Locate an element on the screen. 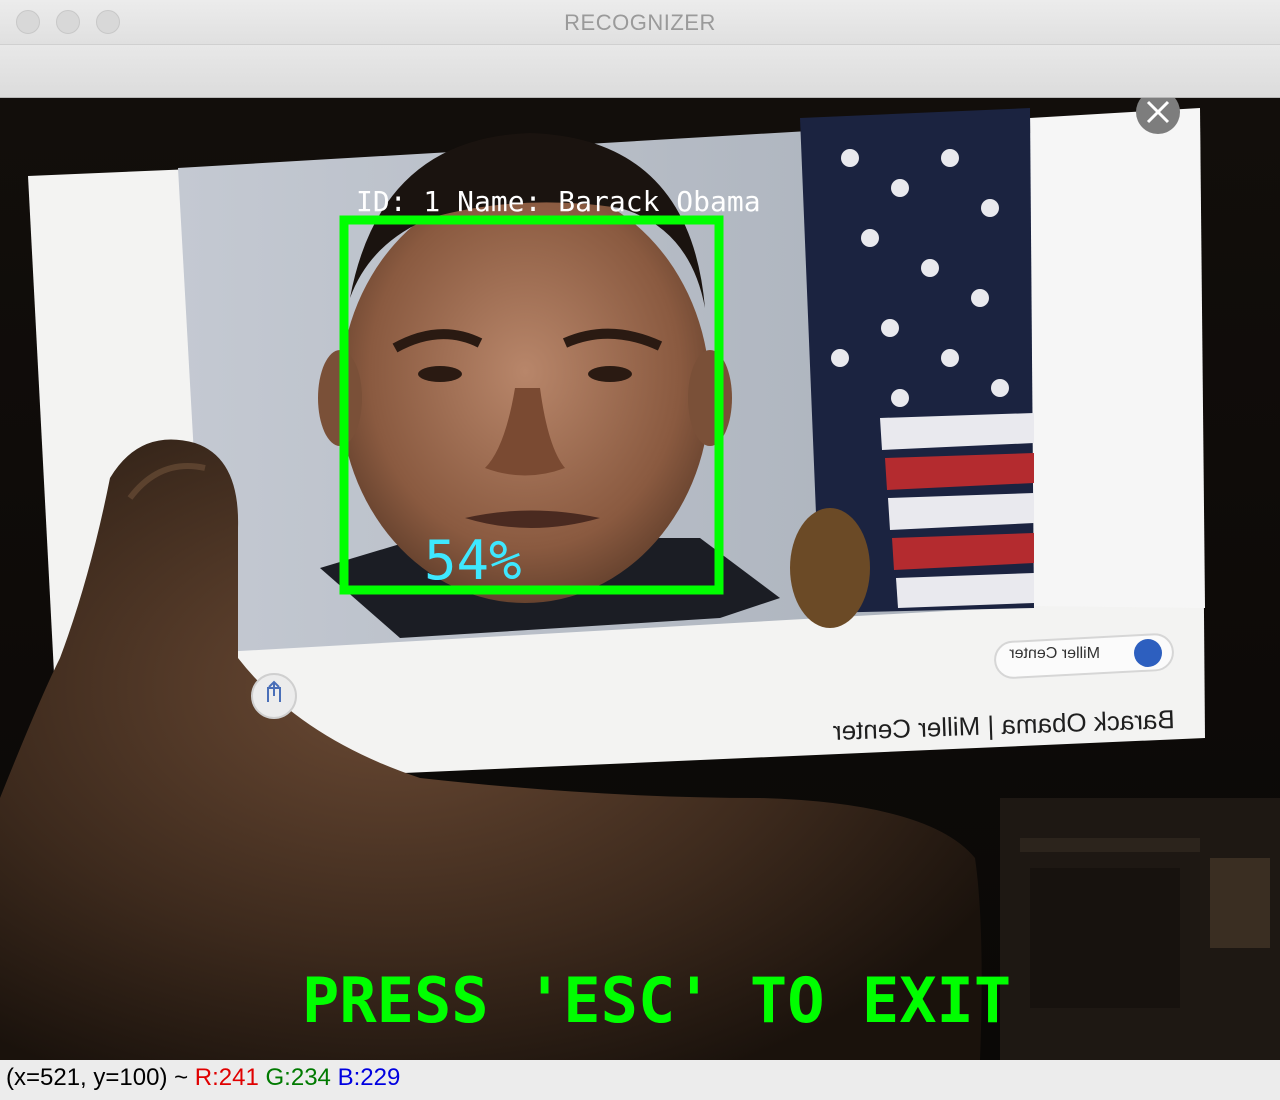  title-bar: RECOGNIZER is located at coordinates (640, 22).